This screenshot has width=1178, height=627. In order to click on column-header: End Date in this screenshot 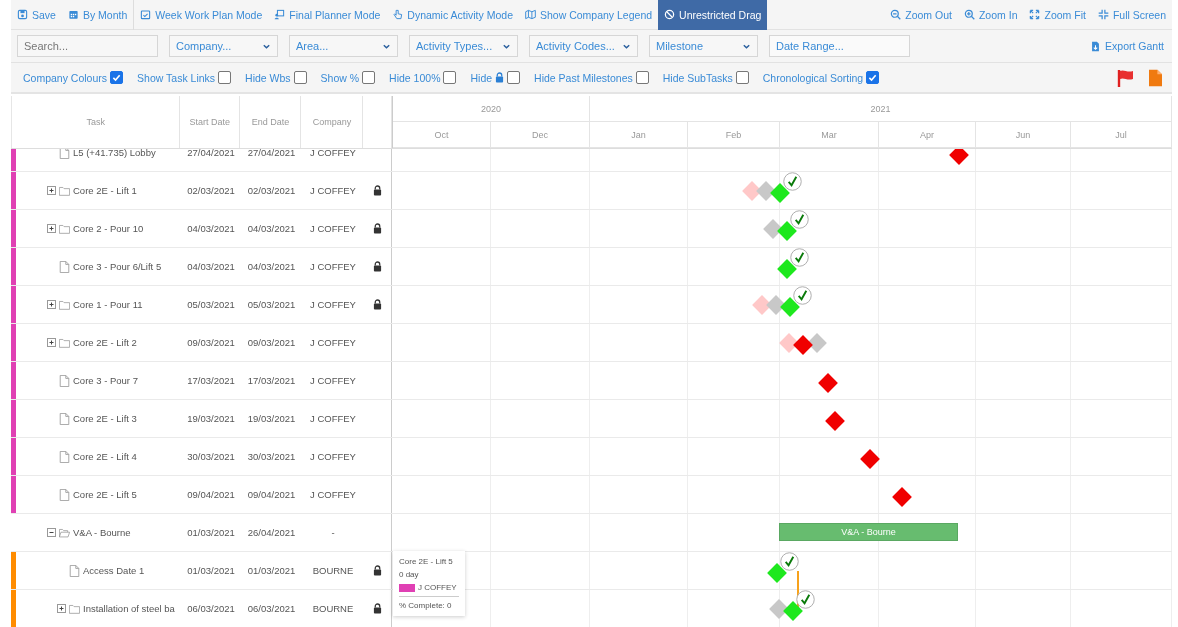, I will do `click(271, 122)`.